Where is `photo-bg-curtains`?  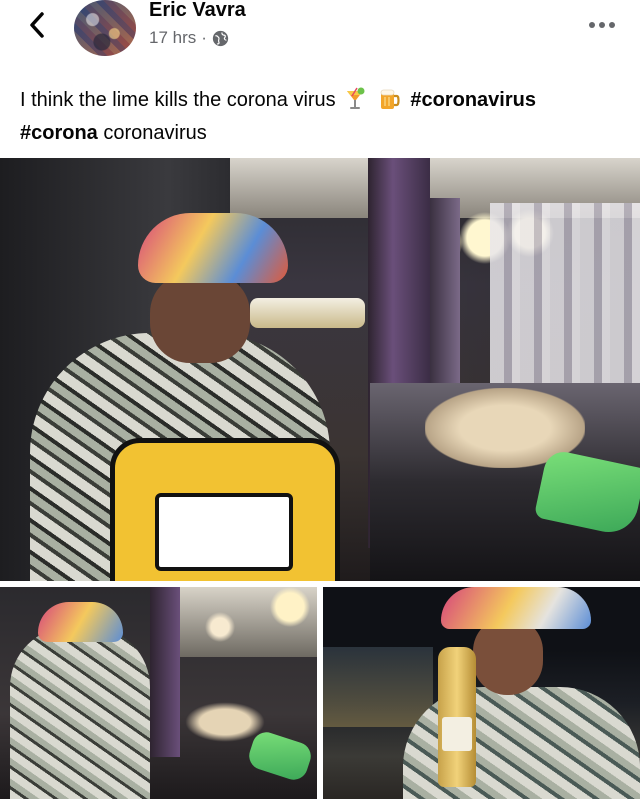 photo-bg-curtains is located at coordinates (565, 303).